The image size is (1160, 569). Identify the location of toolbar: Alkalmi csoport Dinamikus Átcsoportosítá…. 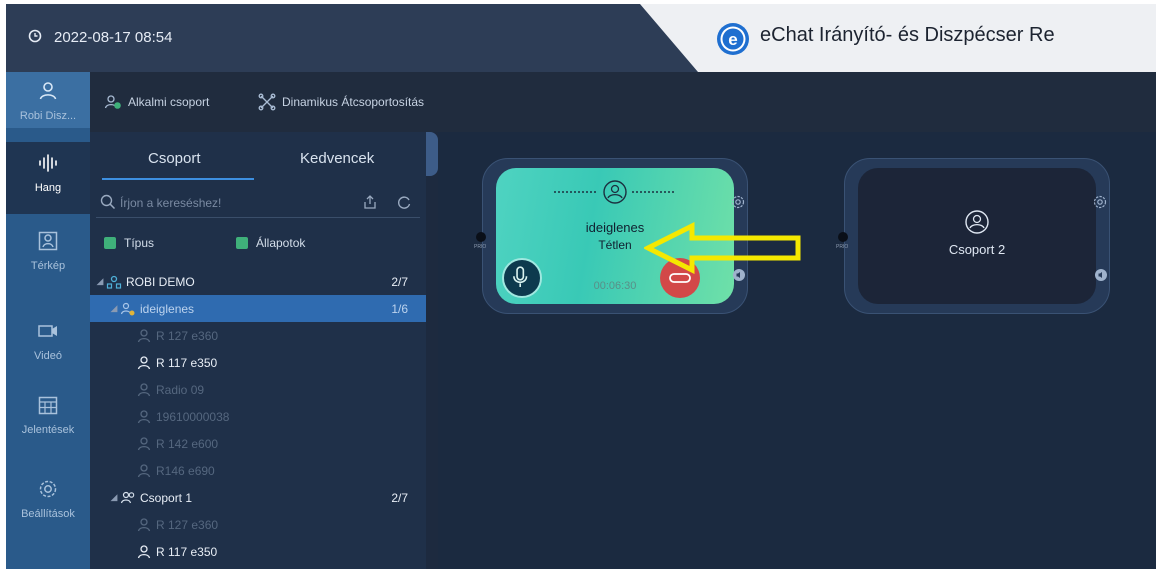
(623, 102).